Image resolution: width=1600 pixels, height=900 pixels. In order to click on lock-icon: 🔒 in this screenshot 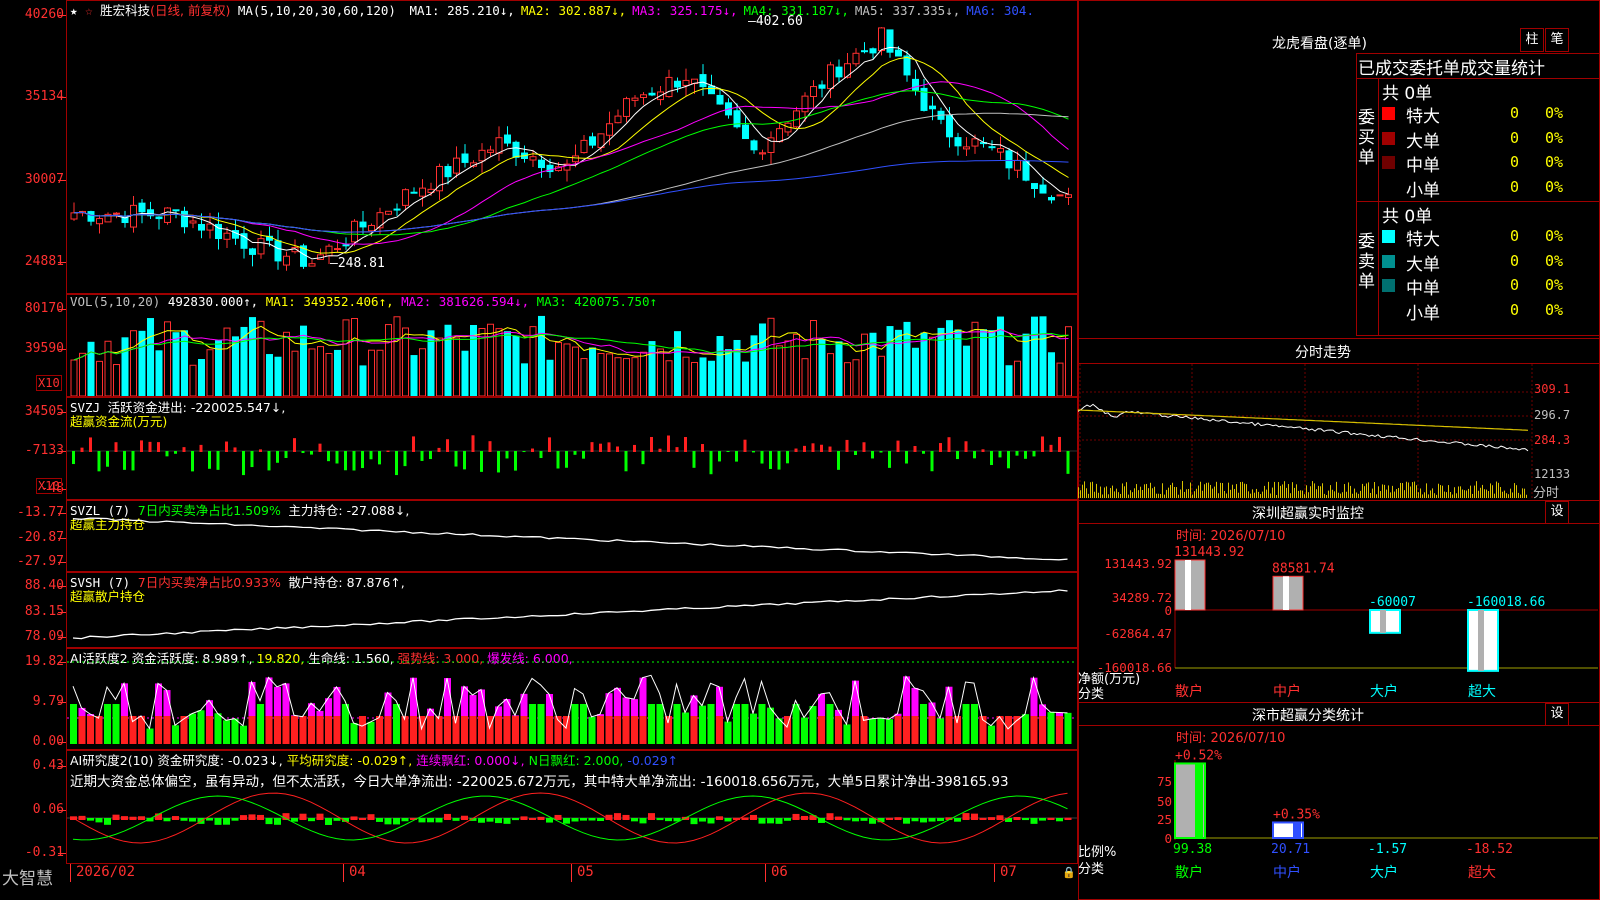, I will do `click(1069, 872)`.